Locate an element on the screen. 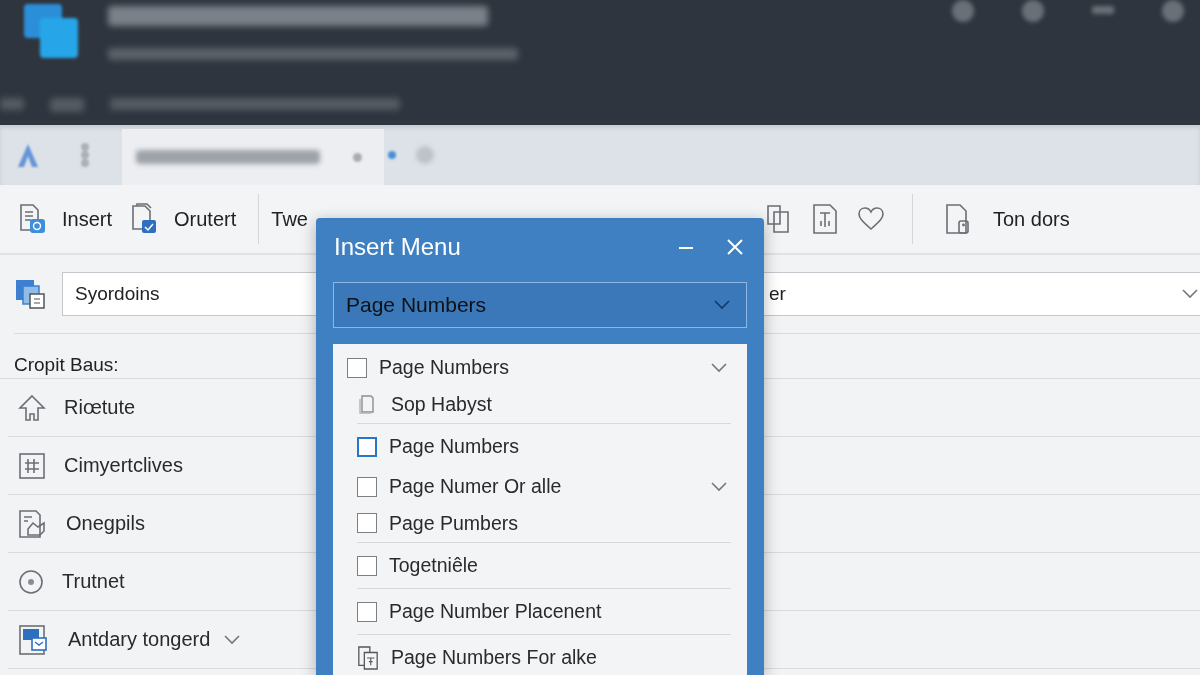  menu-item: Page Numer Or alle is located at coordinates (544, 486).